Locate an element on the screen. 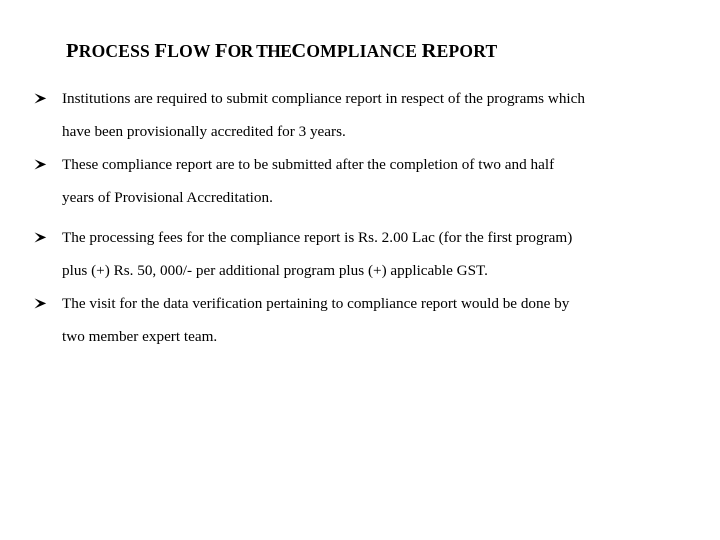 The height and width of the screenshot is (540, 720). list-gap is located at coordinates (360, 217).